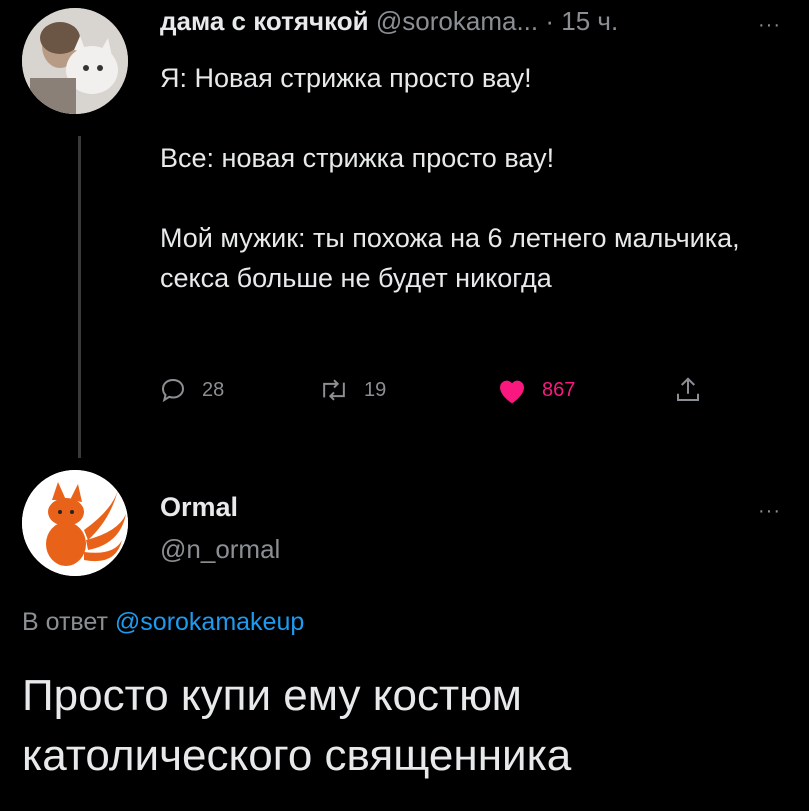 The width and height of the screenshot is (809, 811). I want to click on avatar-ormal, so click(75, 523).